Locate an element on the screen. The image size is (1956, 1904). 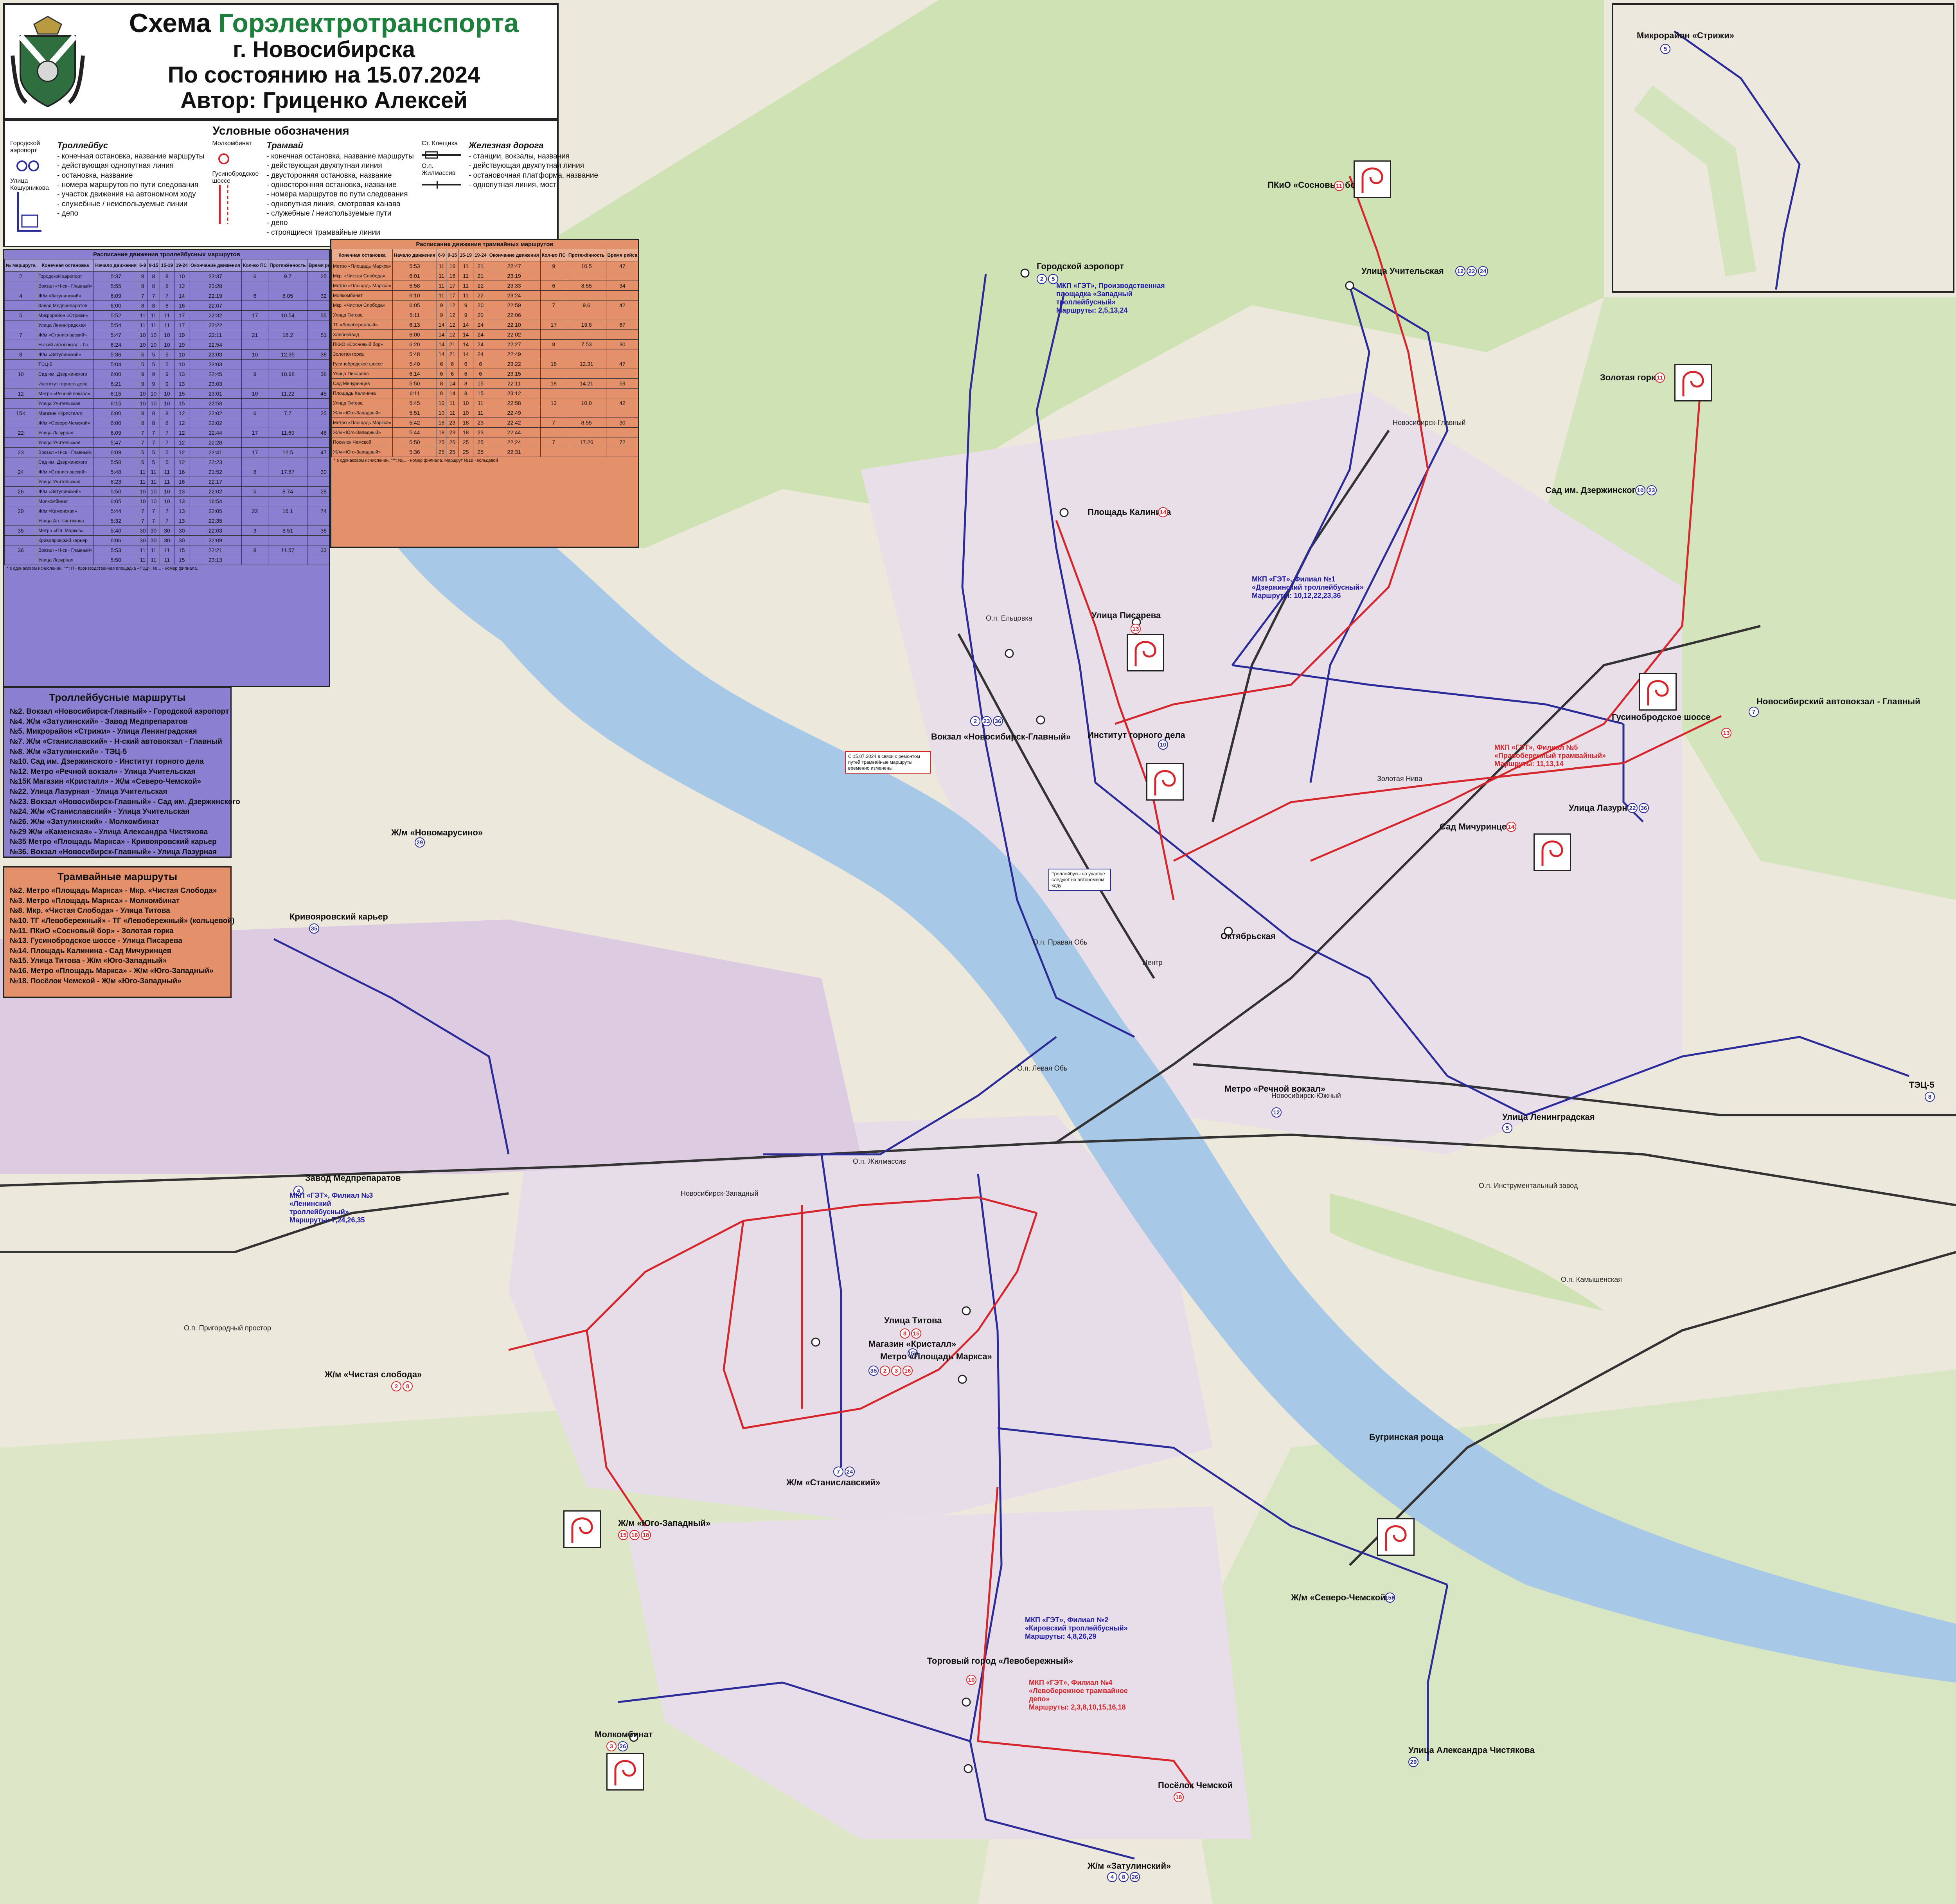
railway-platform-icon is located at coordinates (441, 185).